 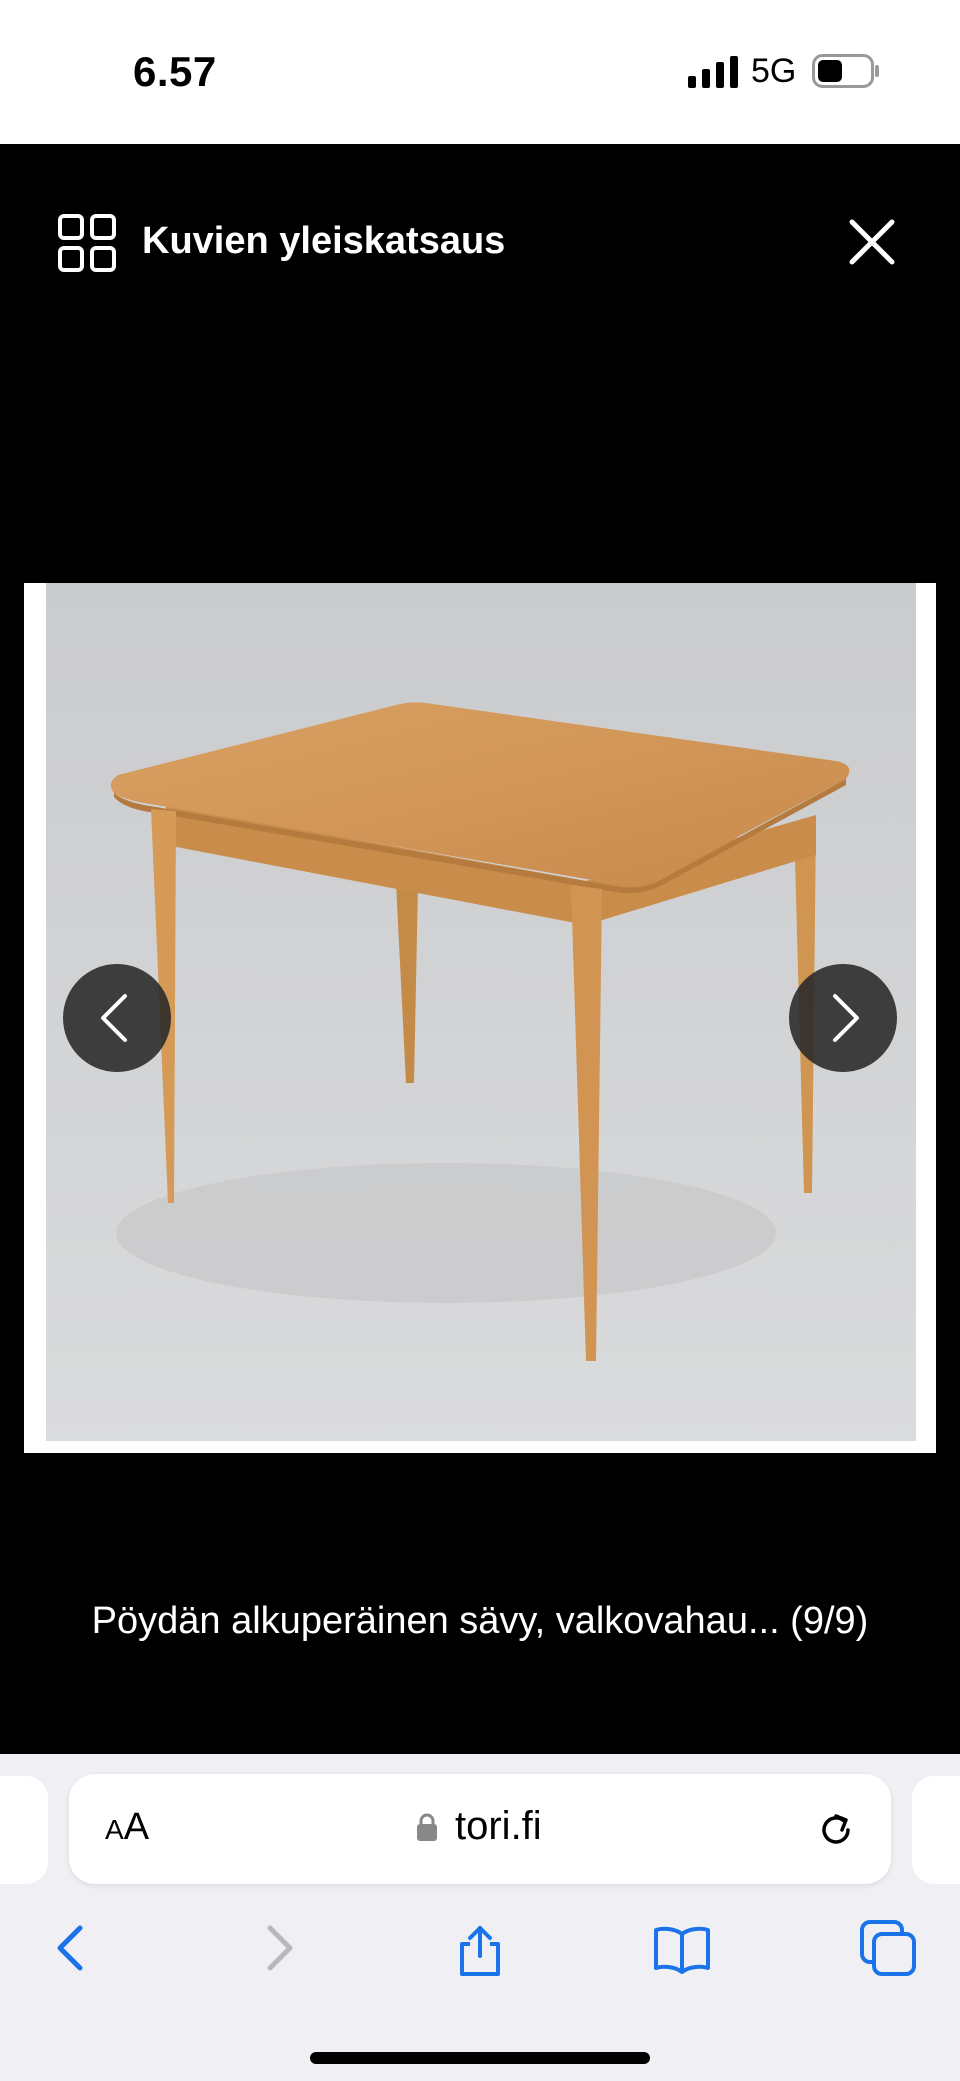 I want to click on forward-button, so click(x=278, y=1948).